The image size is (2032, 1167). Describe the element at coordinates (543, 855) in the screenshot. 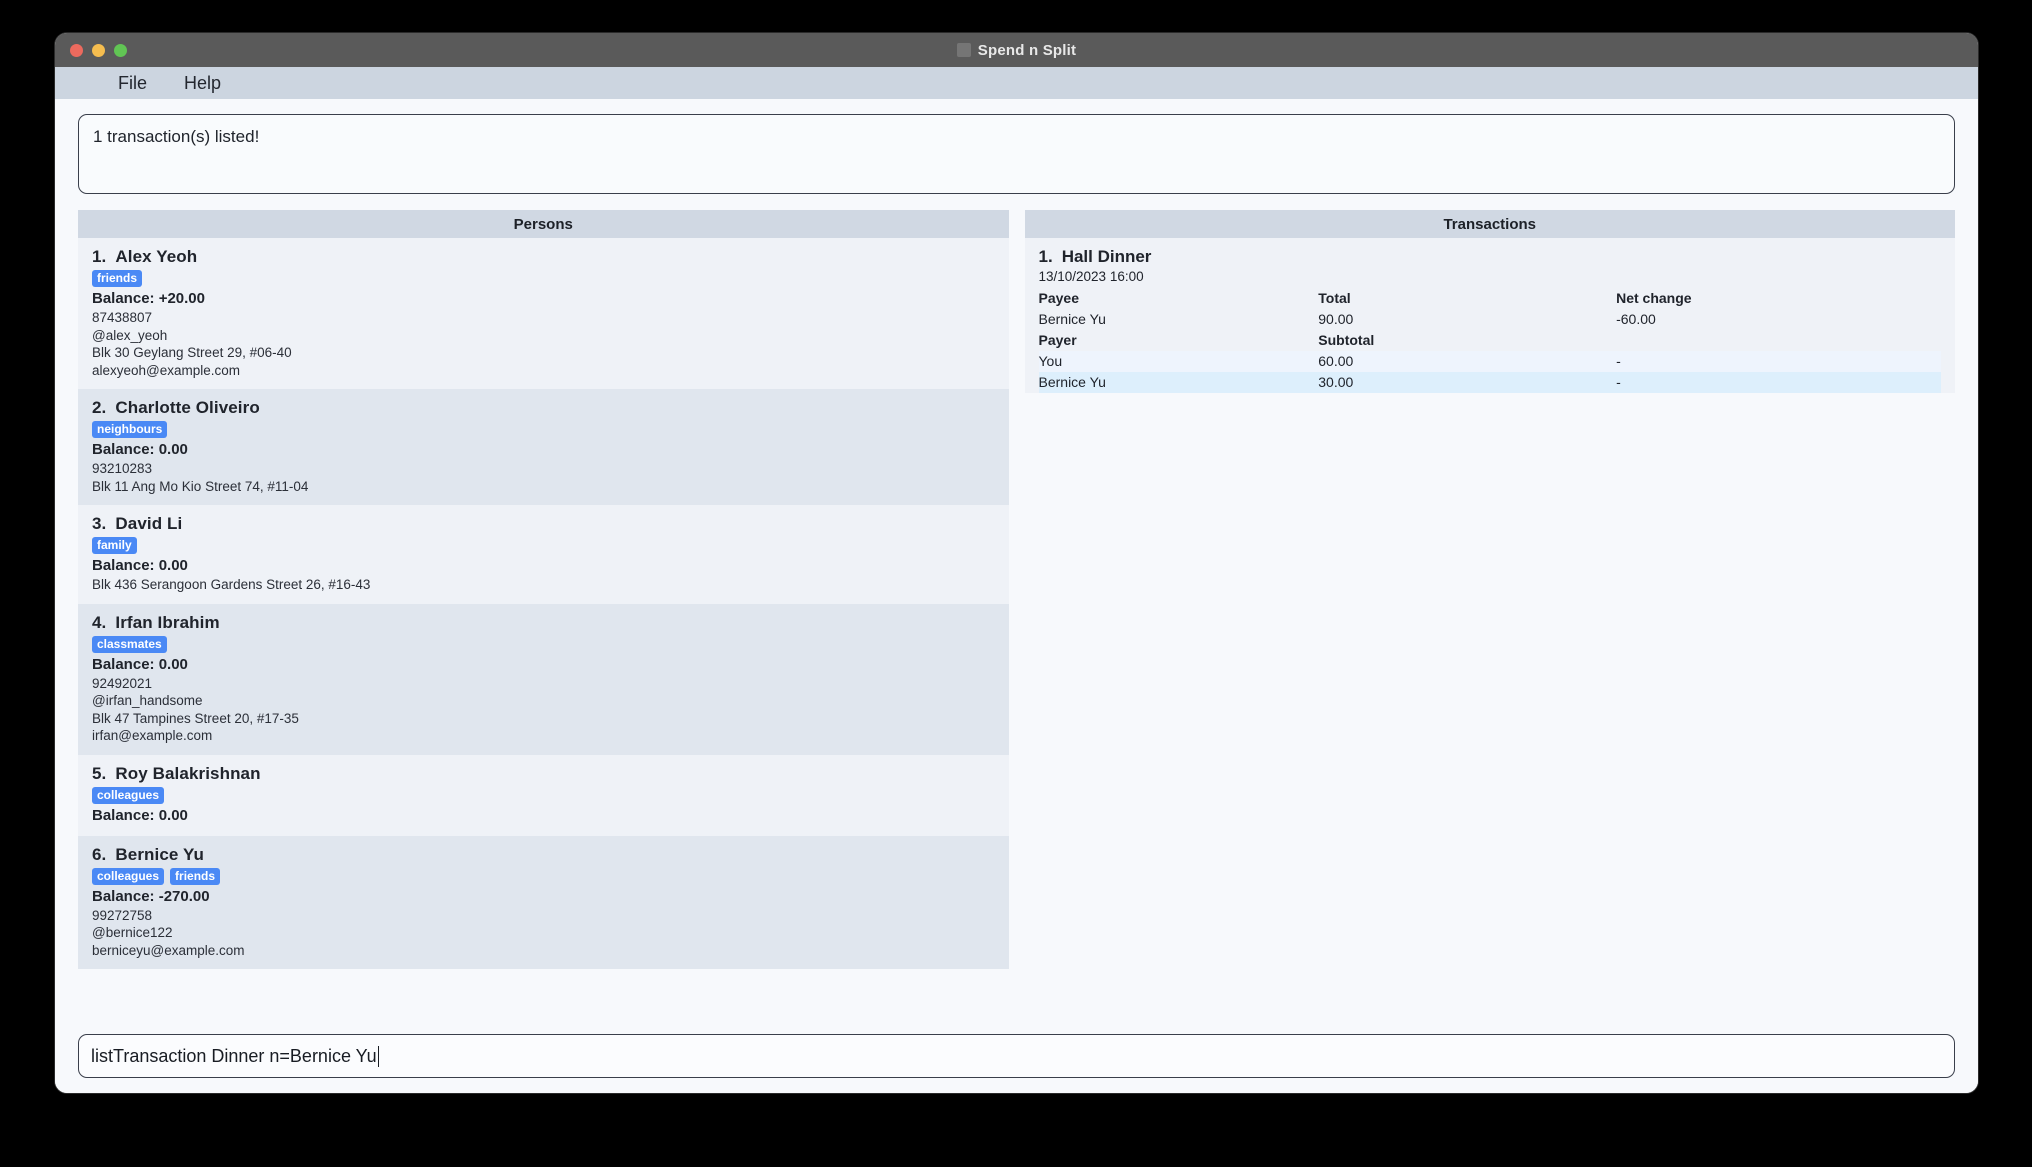

I see `person-name: 6. Bernice Yu` at that location.